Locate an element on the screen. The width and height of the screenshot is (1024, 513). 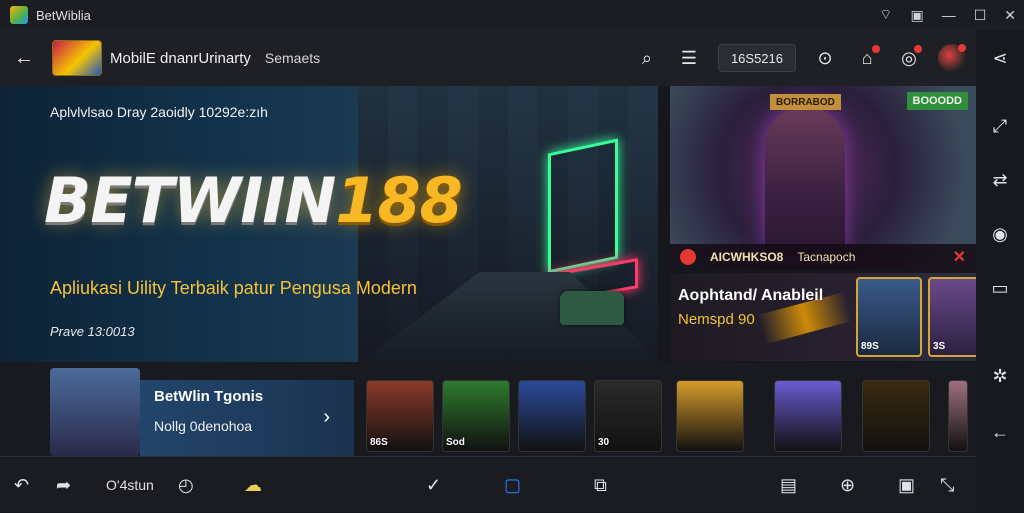
wifi-icon: ⌔ is located at coordinates (886, 14).